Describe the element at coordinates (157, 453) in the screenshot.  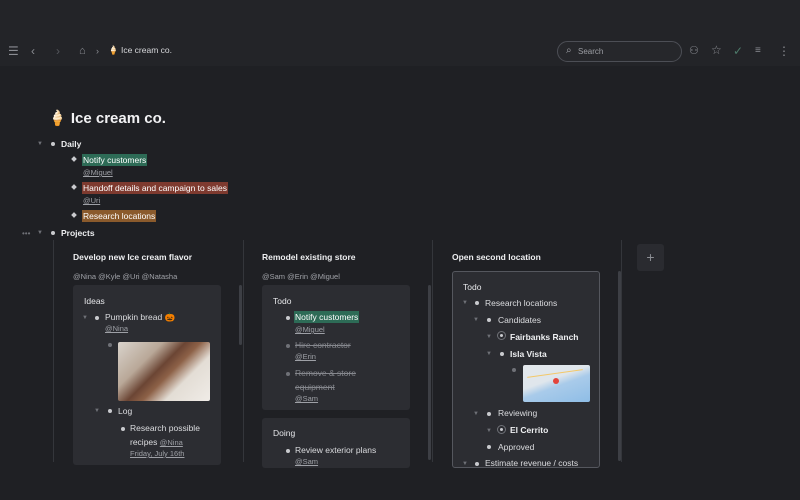
I see `date-link: Friday, July 16th` at that location.